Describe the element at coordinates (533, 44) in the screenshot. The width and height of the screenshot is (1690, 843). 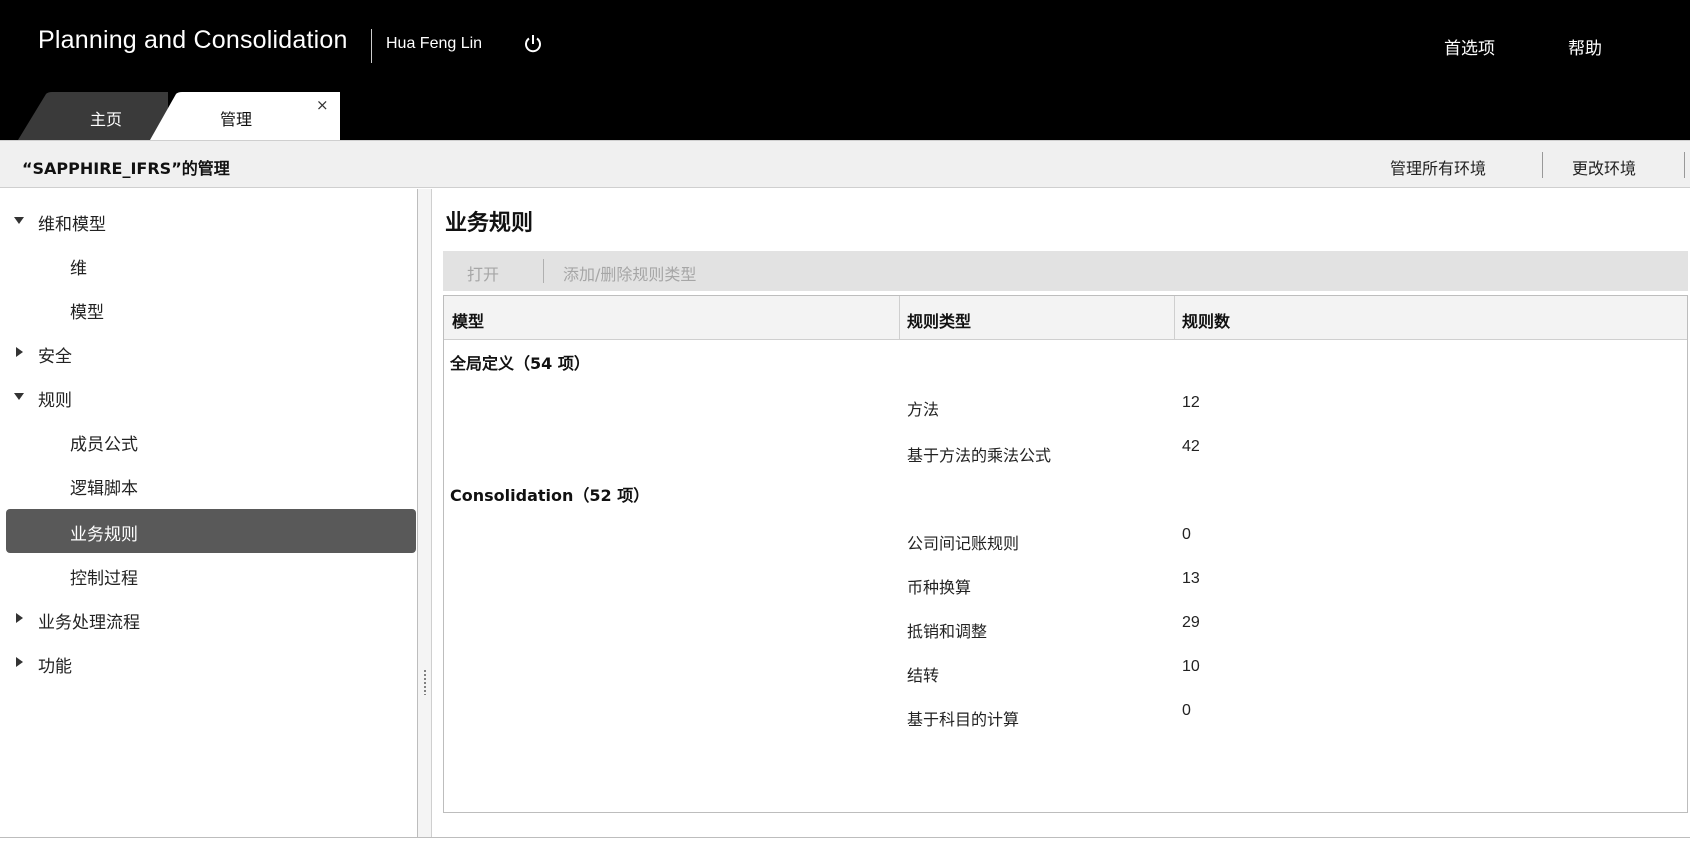
I see `power-icon` at that location.